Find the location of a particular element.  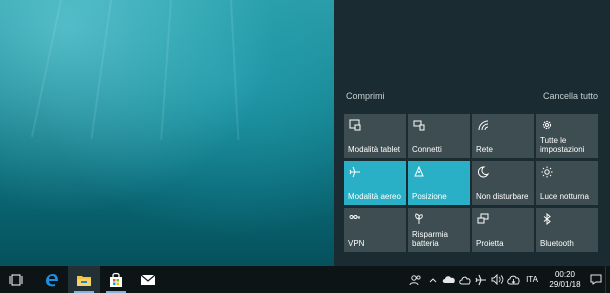

people-button is located at coordinates (415, 279).